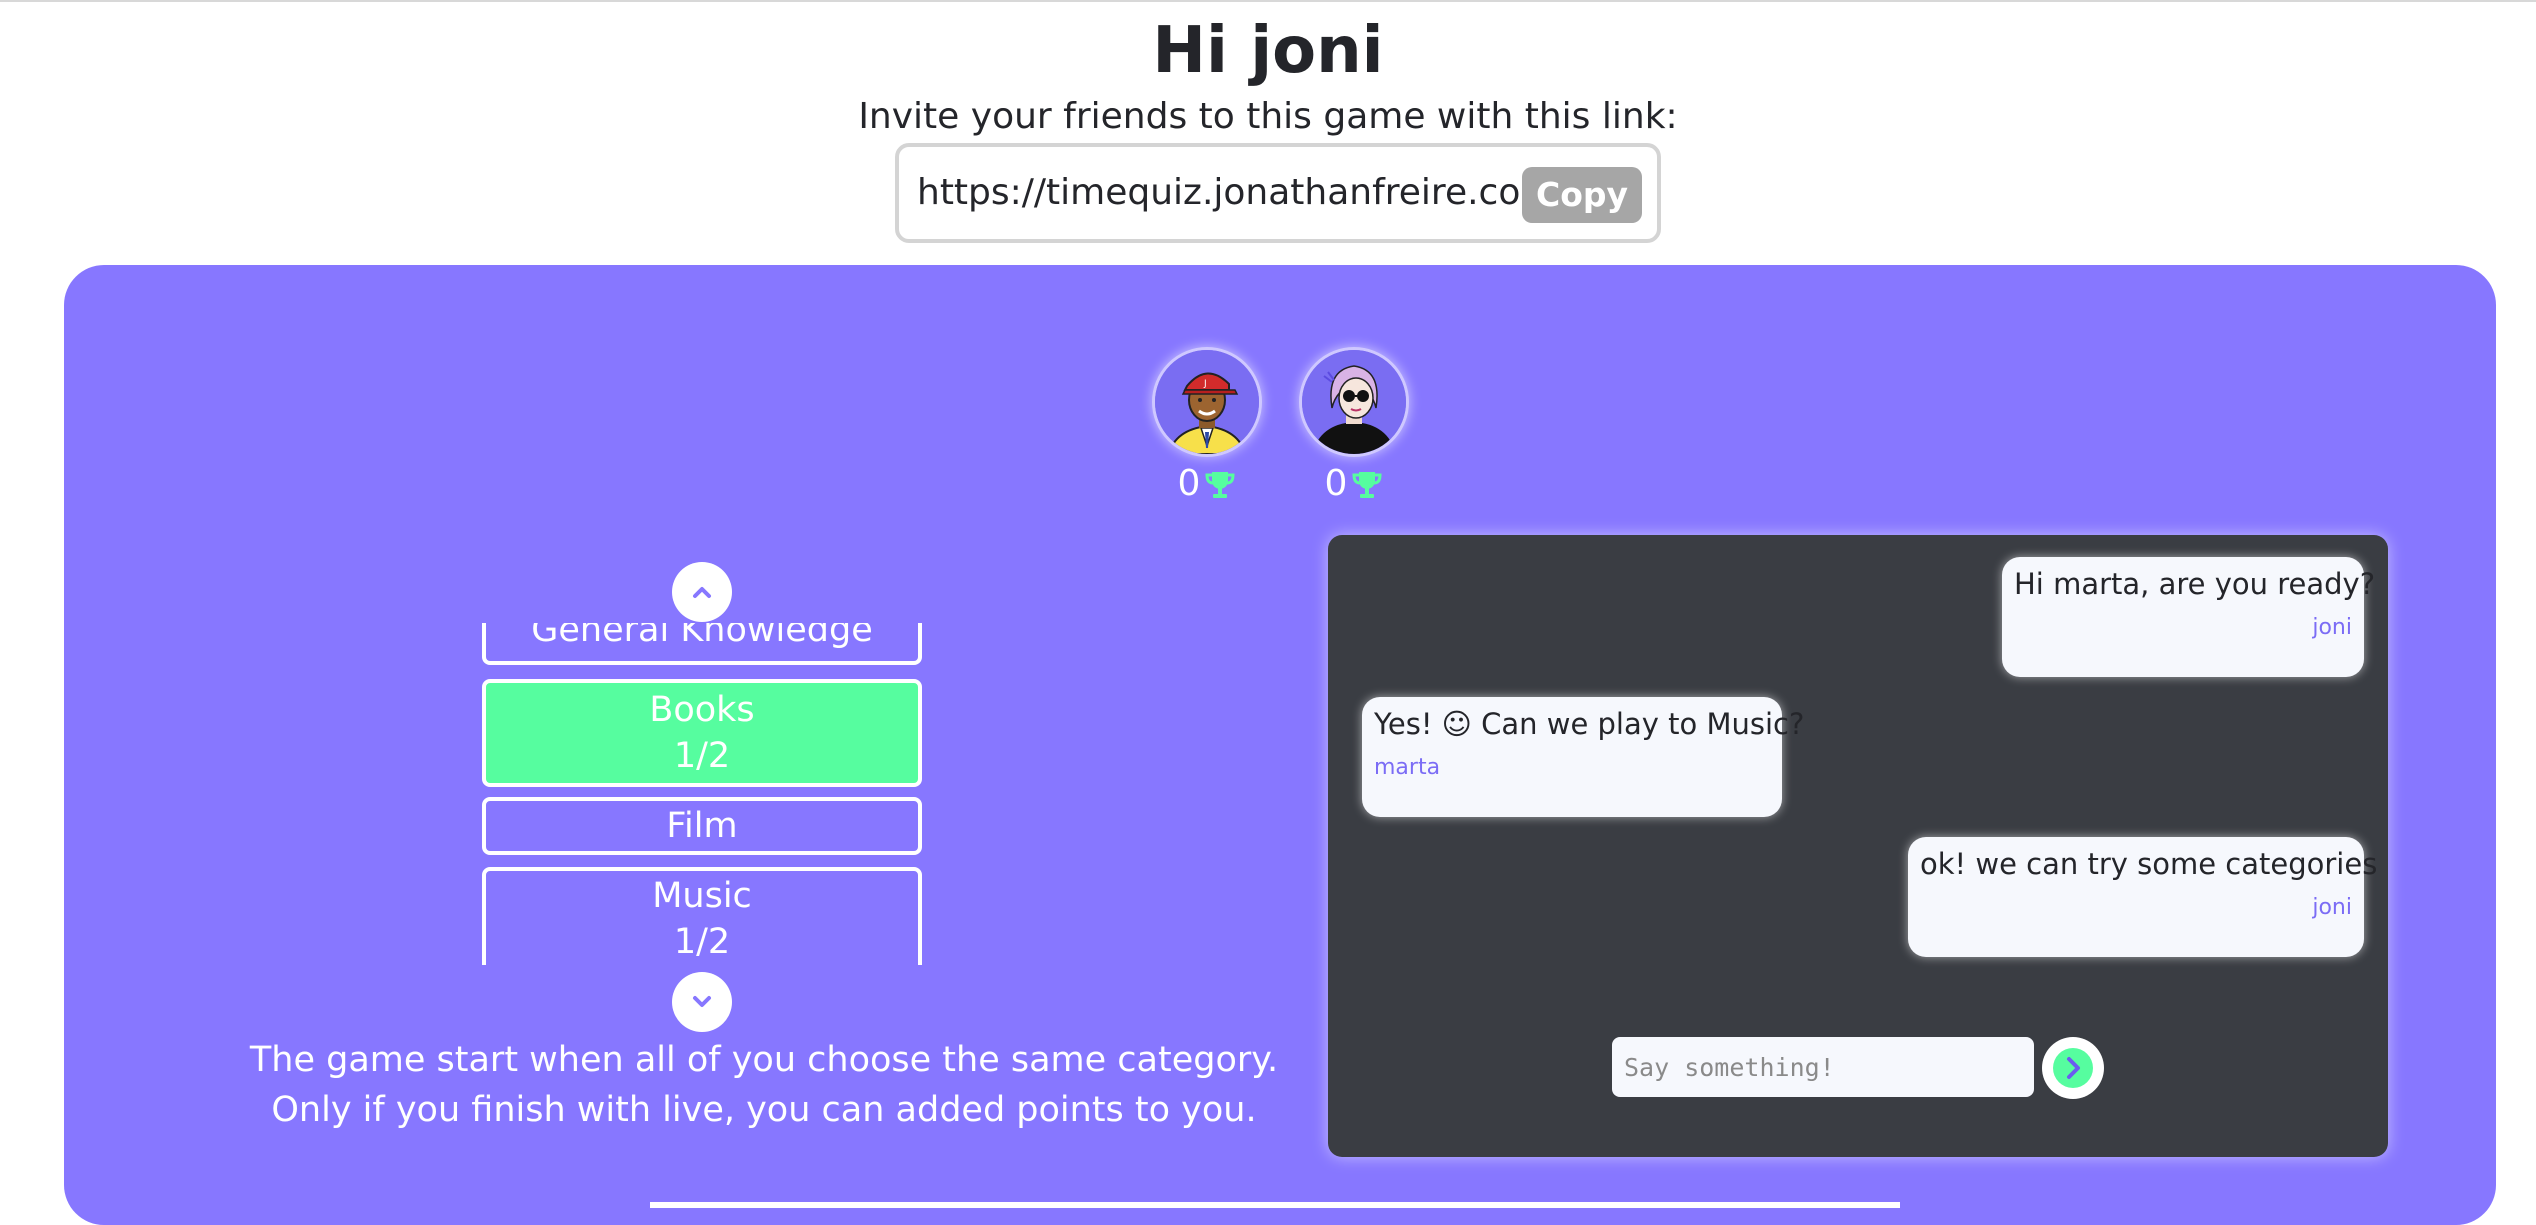  I want to click on player-avatar: J, so click(1207, 402).